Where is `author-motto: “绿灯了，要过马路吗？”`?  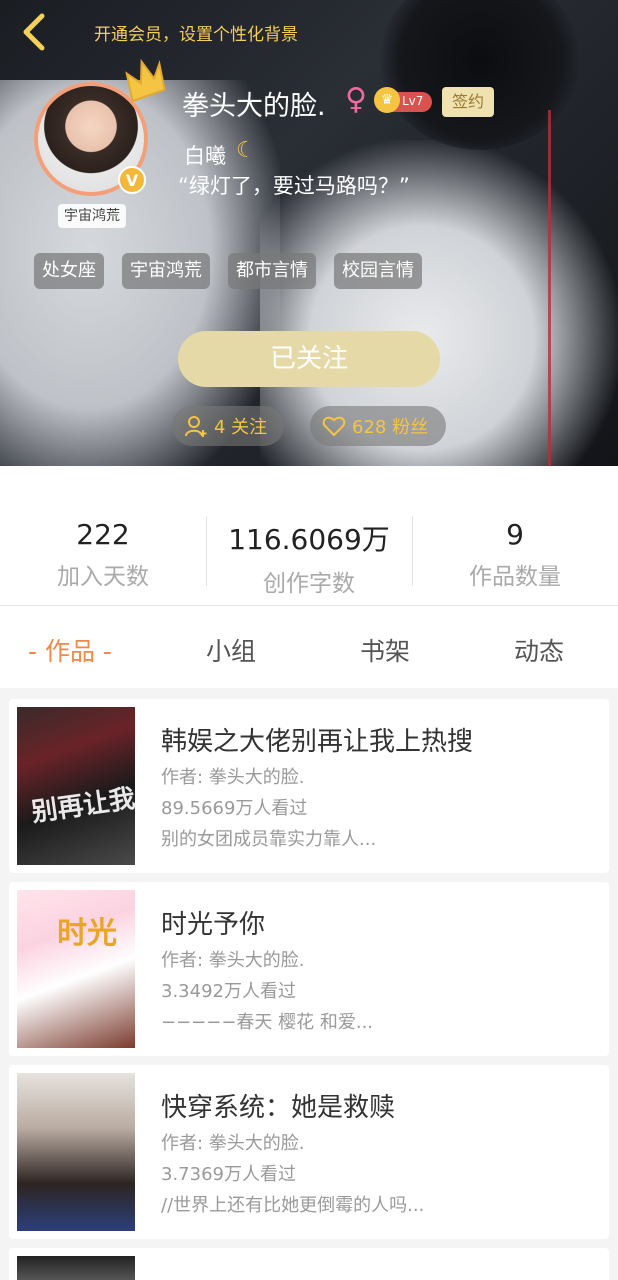
author-motto: “绿灯了，要过马路吗？” is located at coordinates (294, 186).